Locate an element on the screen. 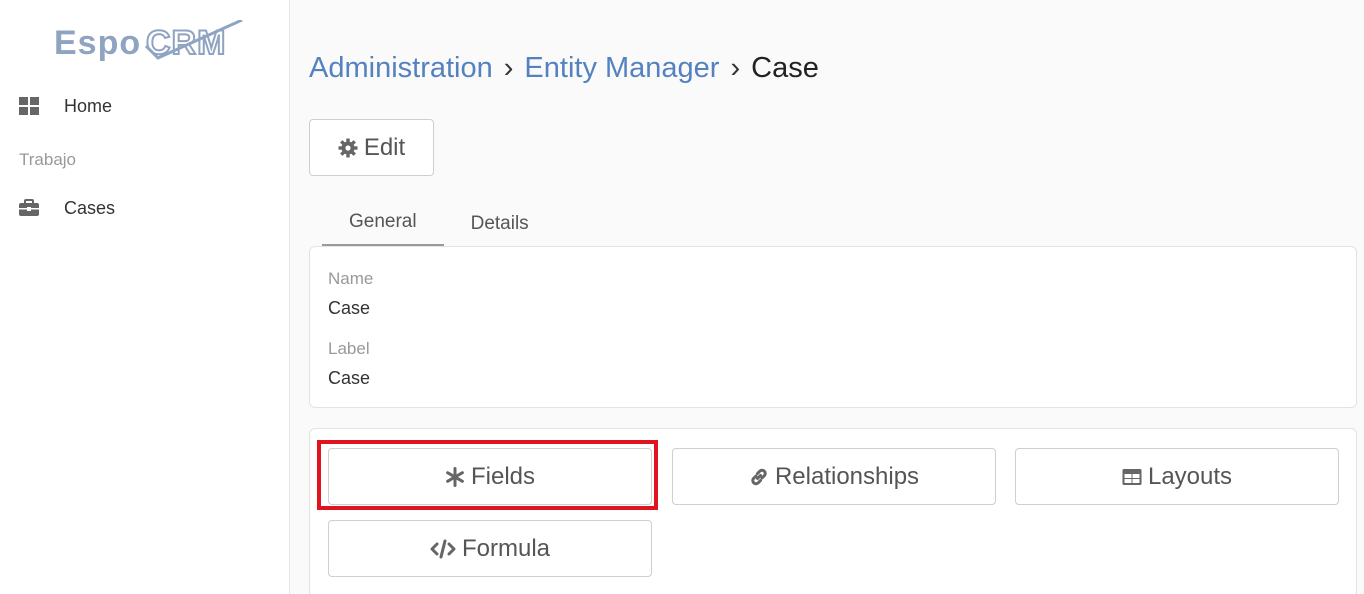  breadcrumb: Administration › Entity Manager › Case is located at coordinates (564, 68).